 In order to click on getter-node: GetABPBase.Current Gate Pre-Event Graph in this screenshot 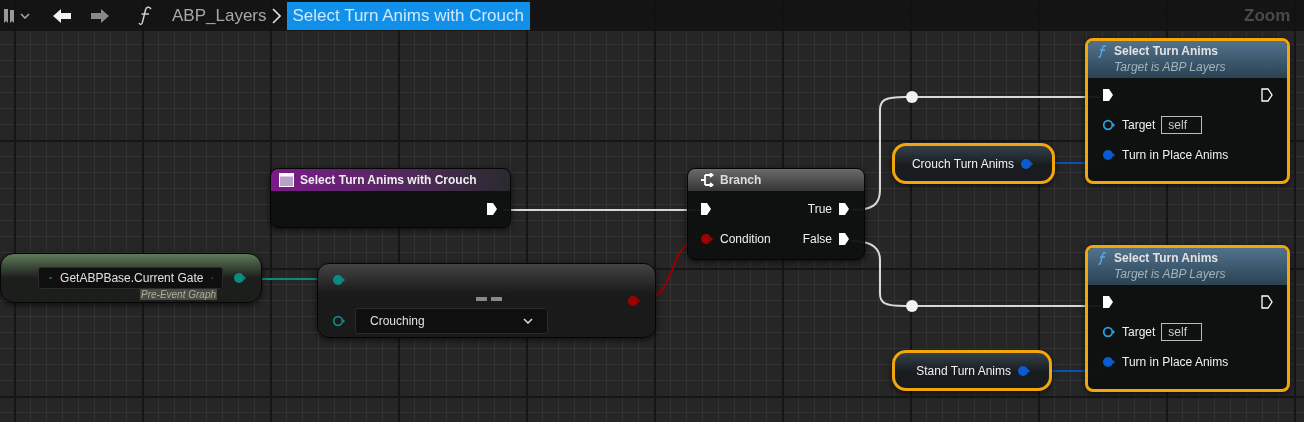, I will do `click(131, 278)`.